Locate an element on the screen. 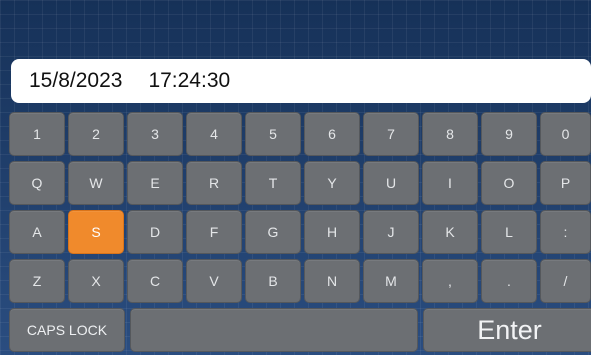 This screenshot has width=591, height=355. key-2: 2 is located at coordinates (96, 134).